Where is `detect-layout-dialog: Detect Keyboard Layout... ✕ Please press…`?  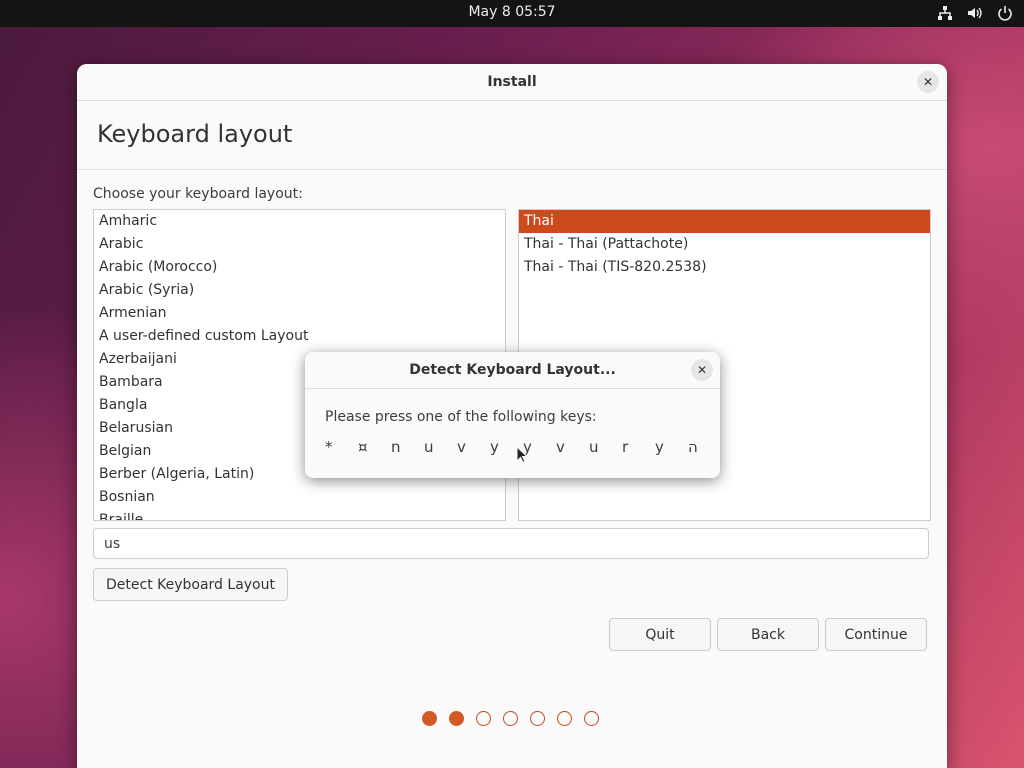
detect-layout-dialog: Detect Keyboard Layout... ✕ Please press… is located at coordinates (512, 415).